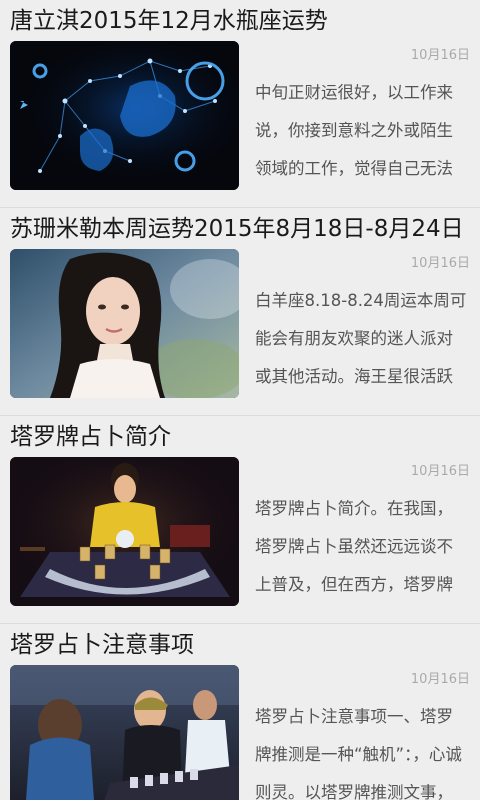 Image resolution: width=480 pixels, height=800 pixels. Describe the element at coordinates (243, 21) in the screenshot. I see `article-title: 唐立淇2015年12月水瓶座运势` at that location.